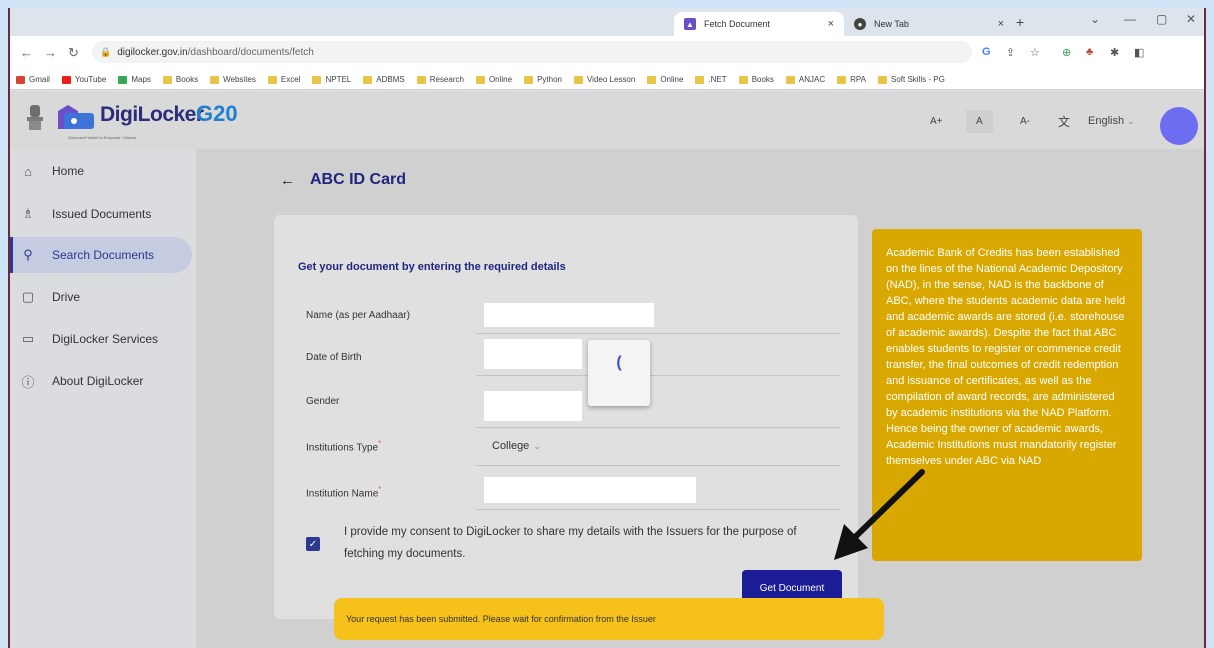 The width and height of the screenshot is (1214, 648). What do you see at coordinates (1139, 52) in the screenshot?
I see `sidepanel-icon: ◧` at bounding box center [1139, 52].